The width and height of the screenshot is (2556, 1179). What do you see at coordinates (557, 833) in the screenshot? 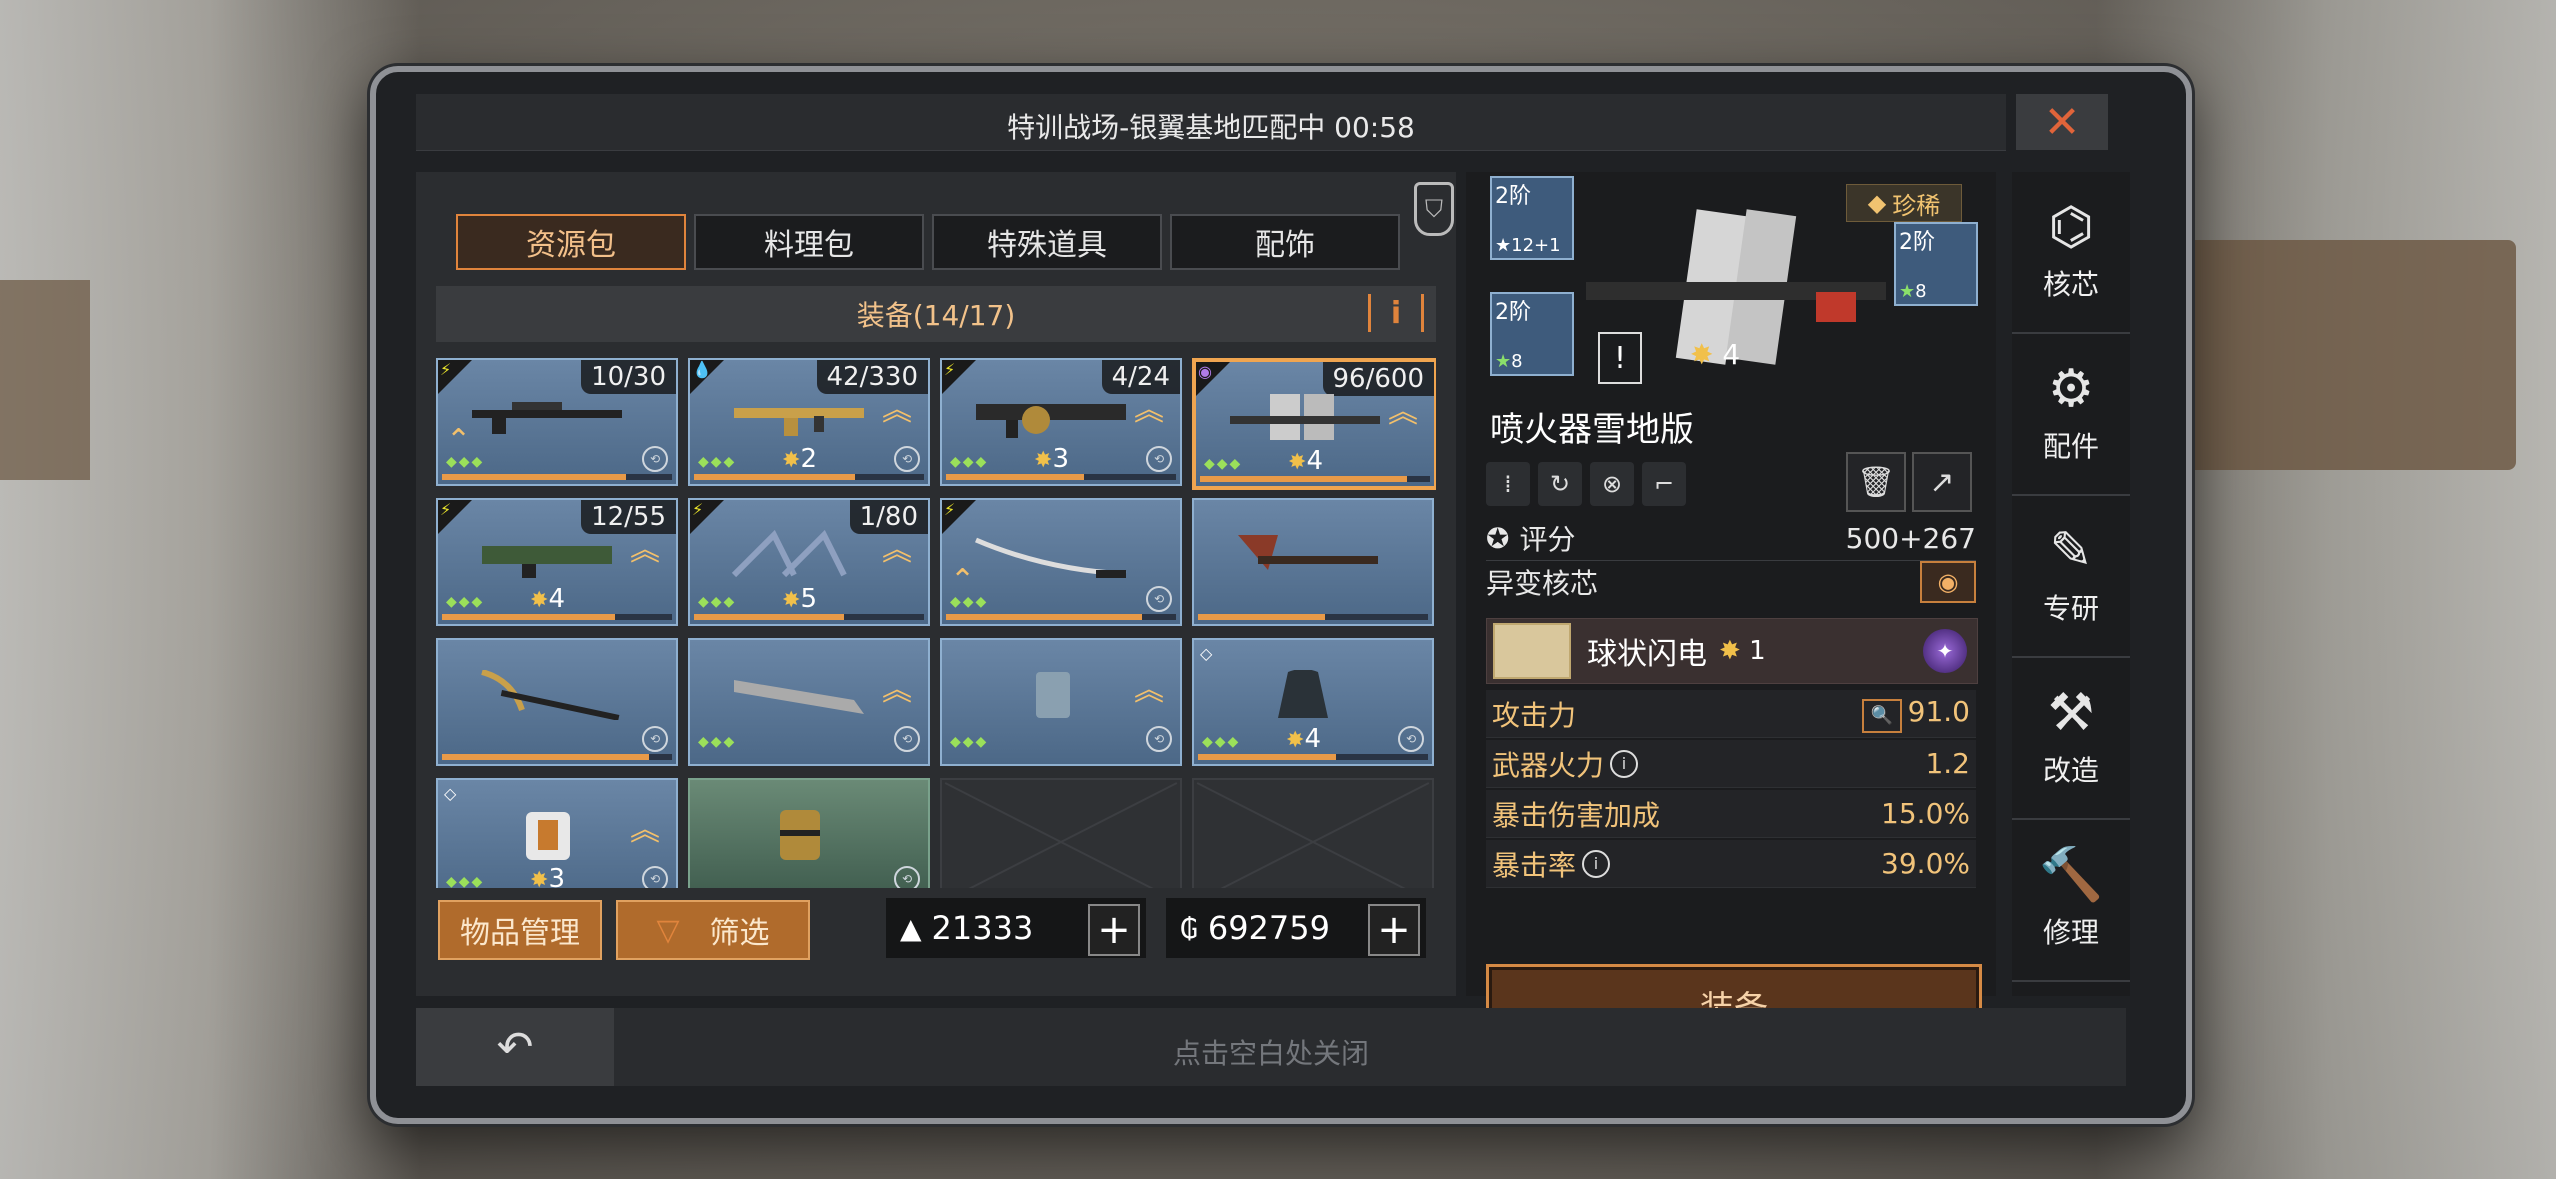
I see `item-slot: ◇ ◆◆◆ ✸3 ︽ ⟲` at bounding box center [557, 833].